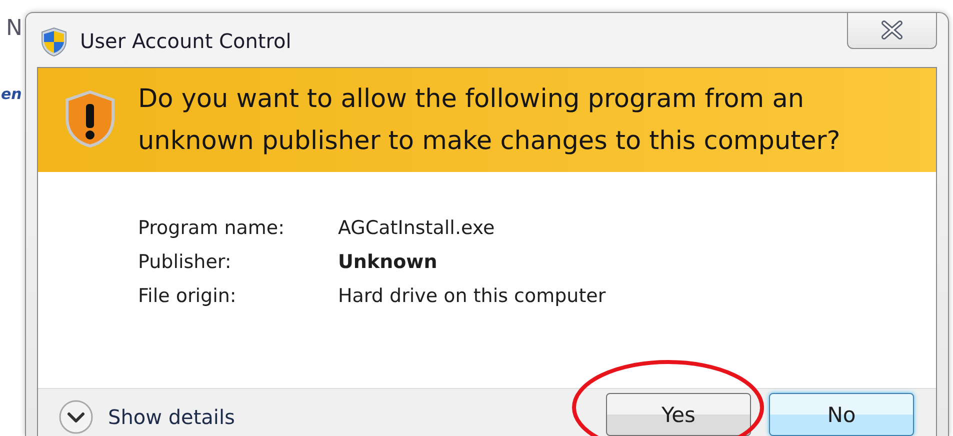 The width and height of the screenshot is (953, 436). Describe the element at coordinates (186, 41) in the screenshot. I see `window-title: User Account Control` at that location.